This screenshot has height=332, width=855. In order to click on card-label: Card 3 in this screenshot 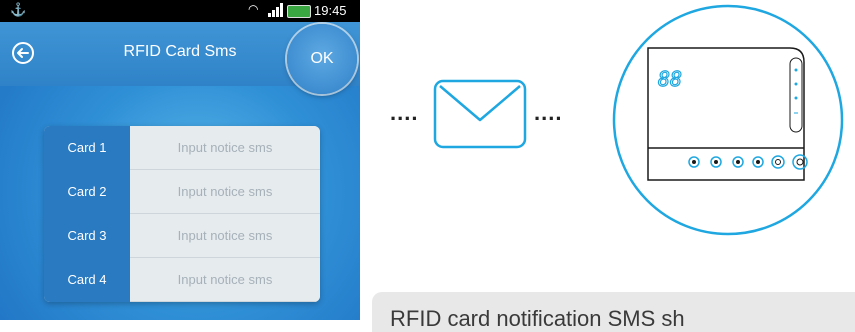, I will do `click(87, 236)`.